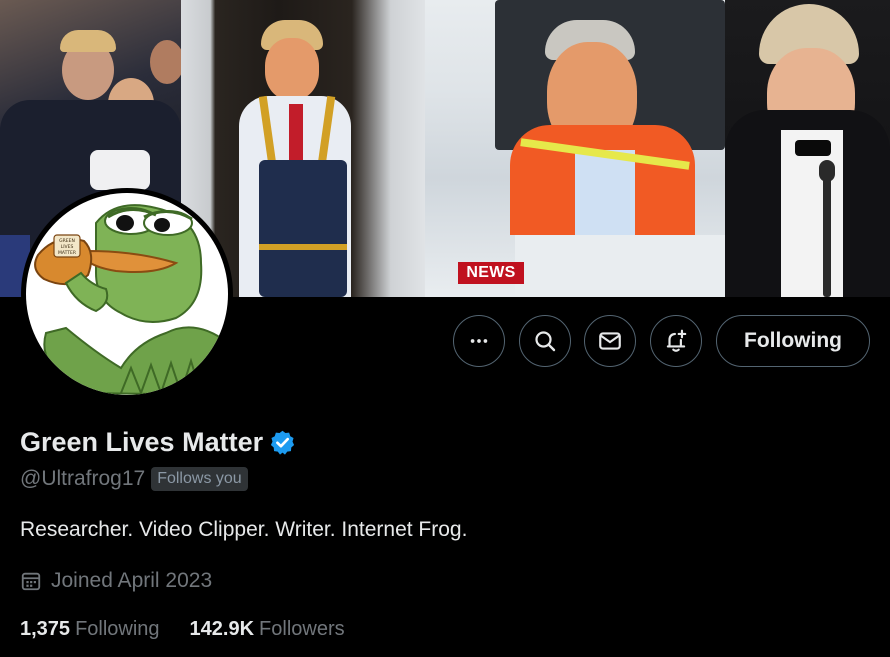  I want to click on followers-label: Followers, so click(302, 628).